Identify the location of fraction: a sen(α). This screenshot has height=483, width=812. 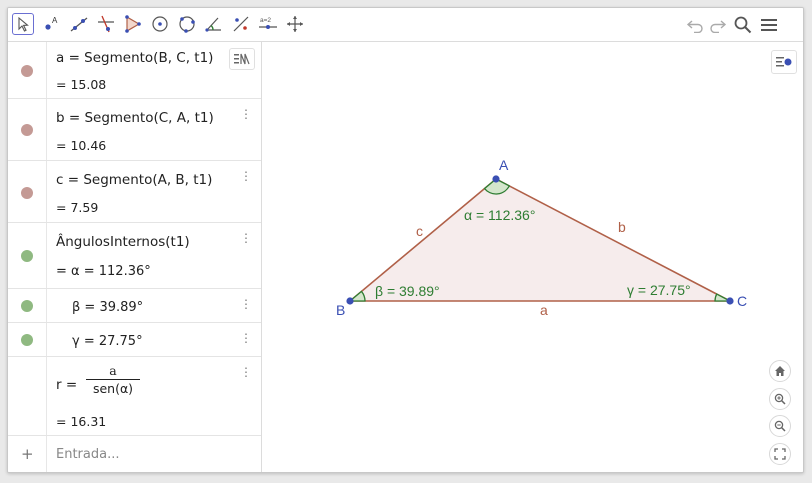
(113, 379).